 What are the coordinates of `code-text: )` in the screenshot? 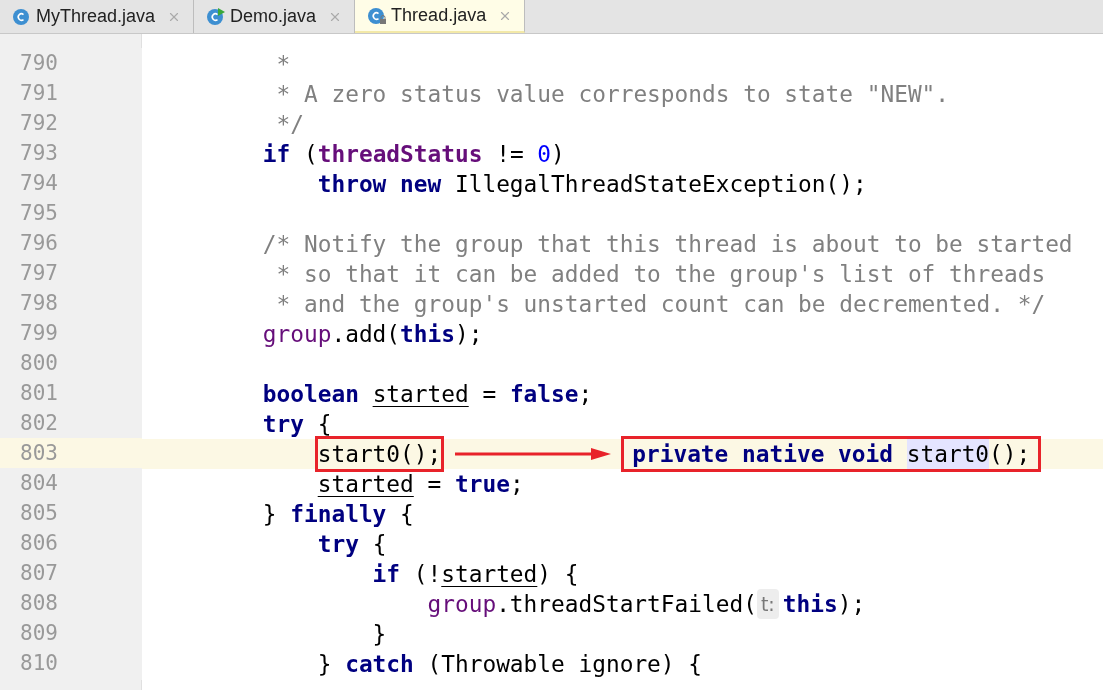 It's located at (558, 154).